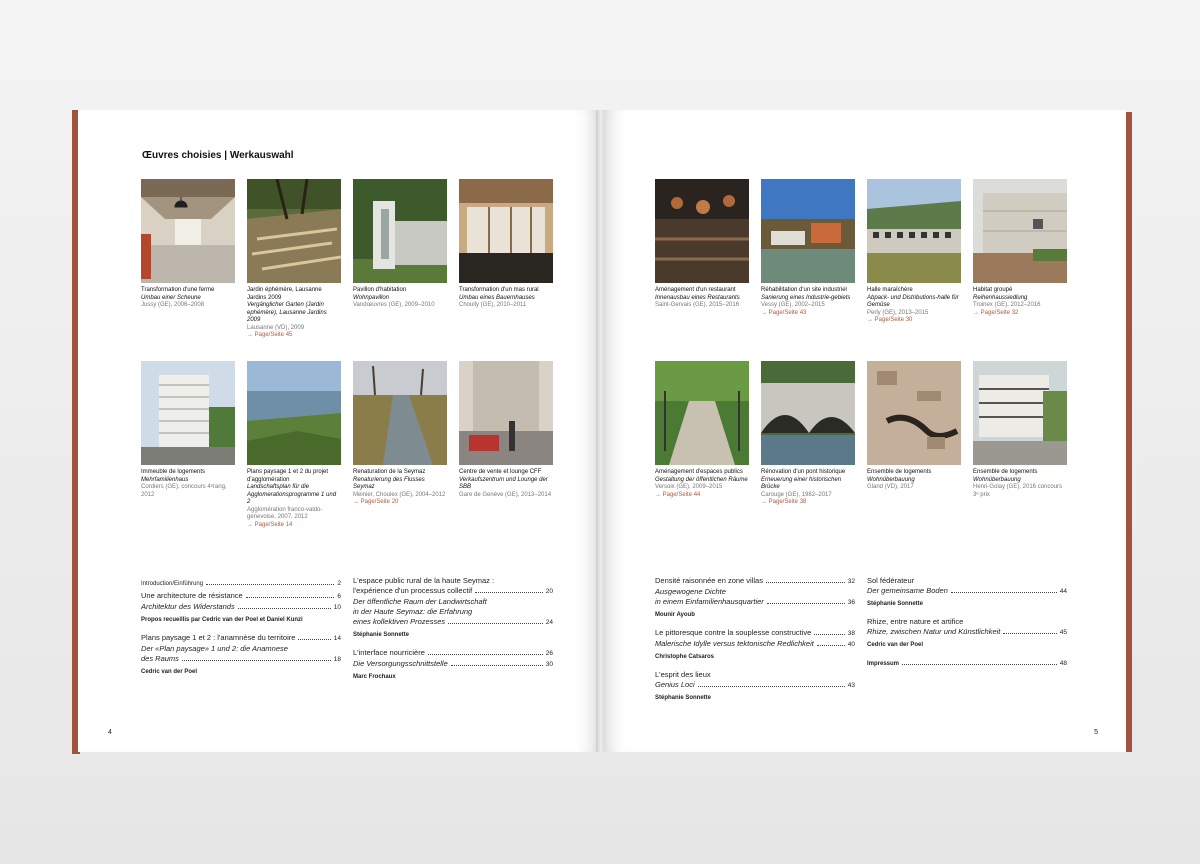 The height and width of the screenshot is (864, 1200). Describe the element at coordinates (702, 231) in the screenshot. I see `photo-restaurant` at that location.